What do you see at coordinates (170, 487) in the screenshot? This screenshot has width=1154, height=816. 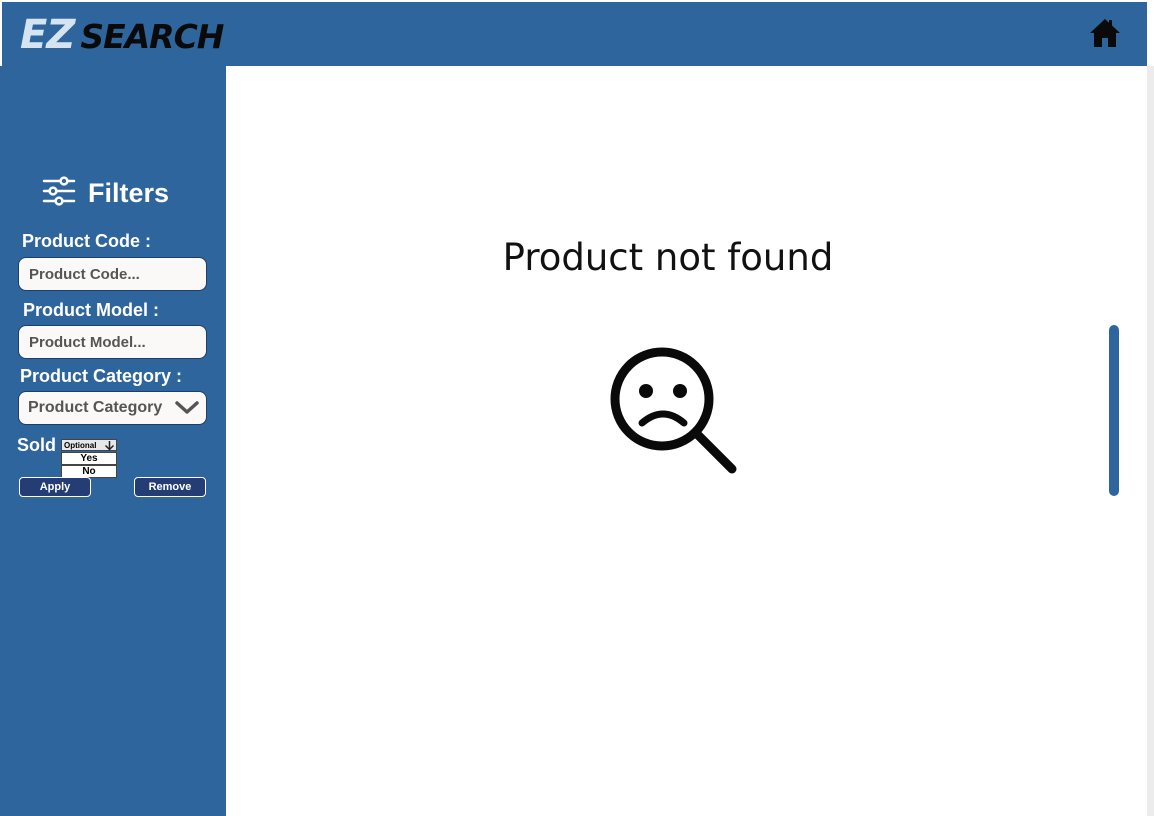 I see `remove-button: Remove` at bounding box center [170, 487].